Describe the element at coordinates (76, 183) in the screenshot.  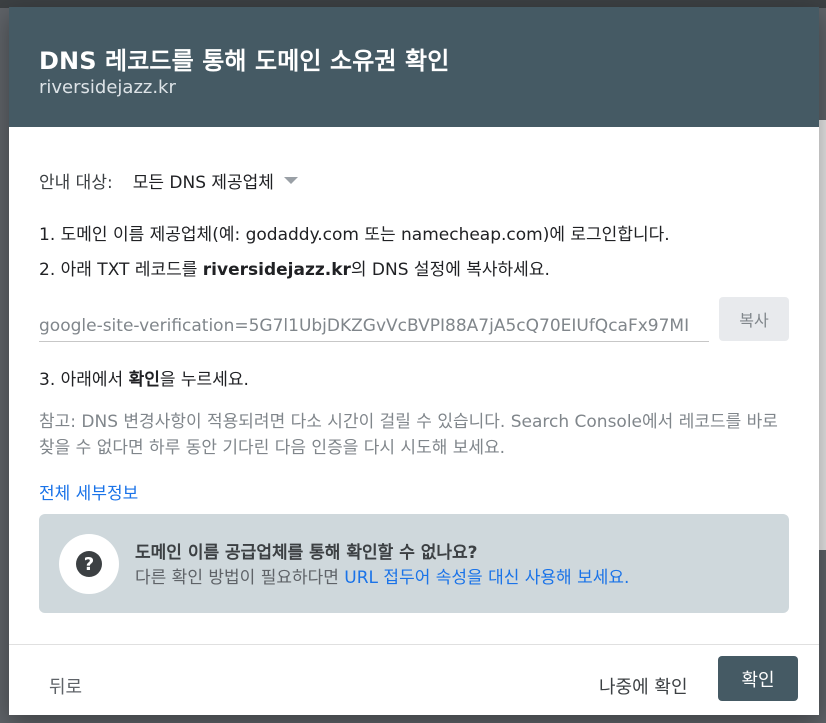
I see `provider-label: 안내 대상:` at that location.